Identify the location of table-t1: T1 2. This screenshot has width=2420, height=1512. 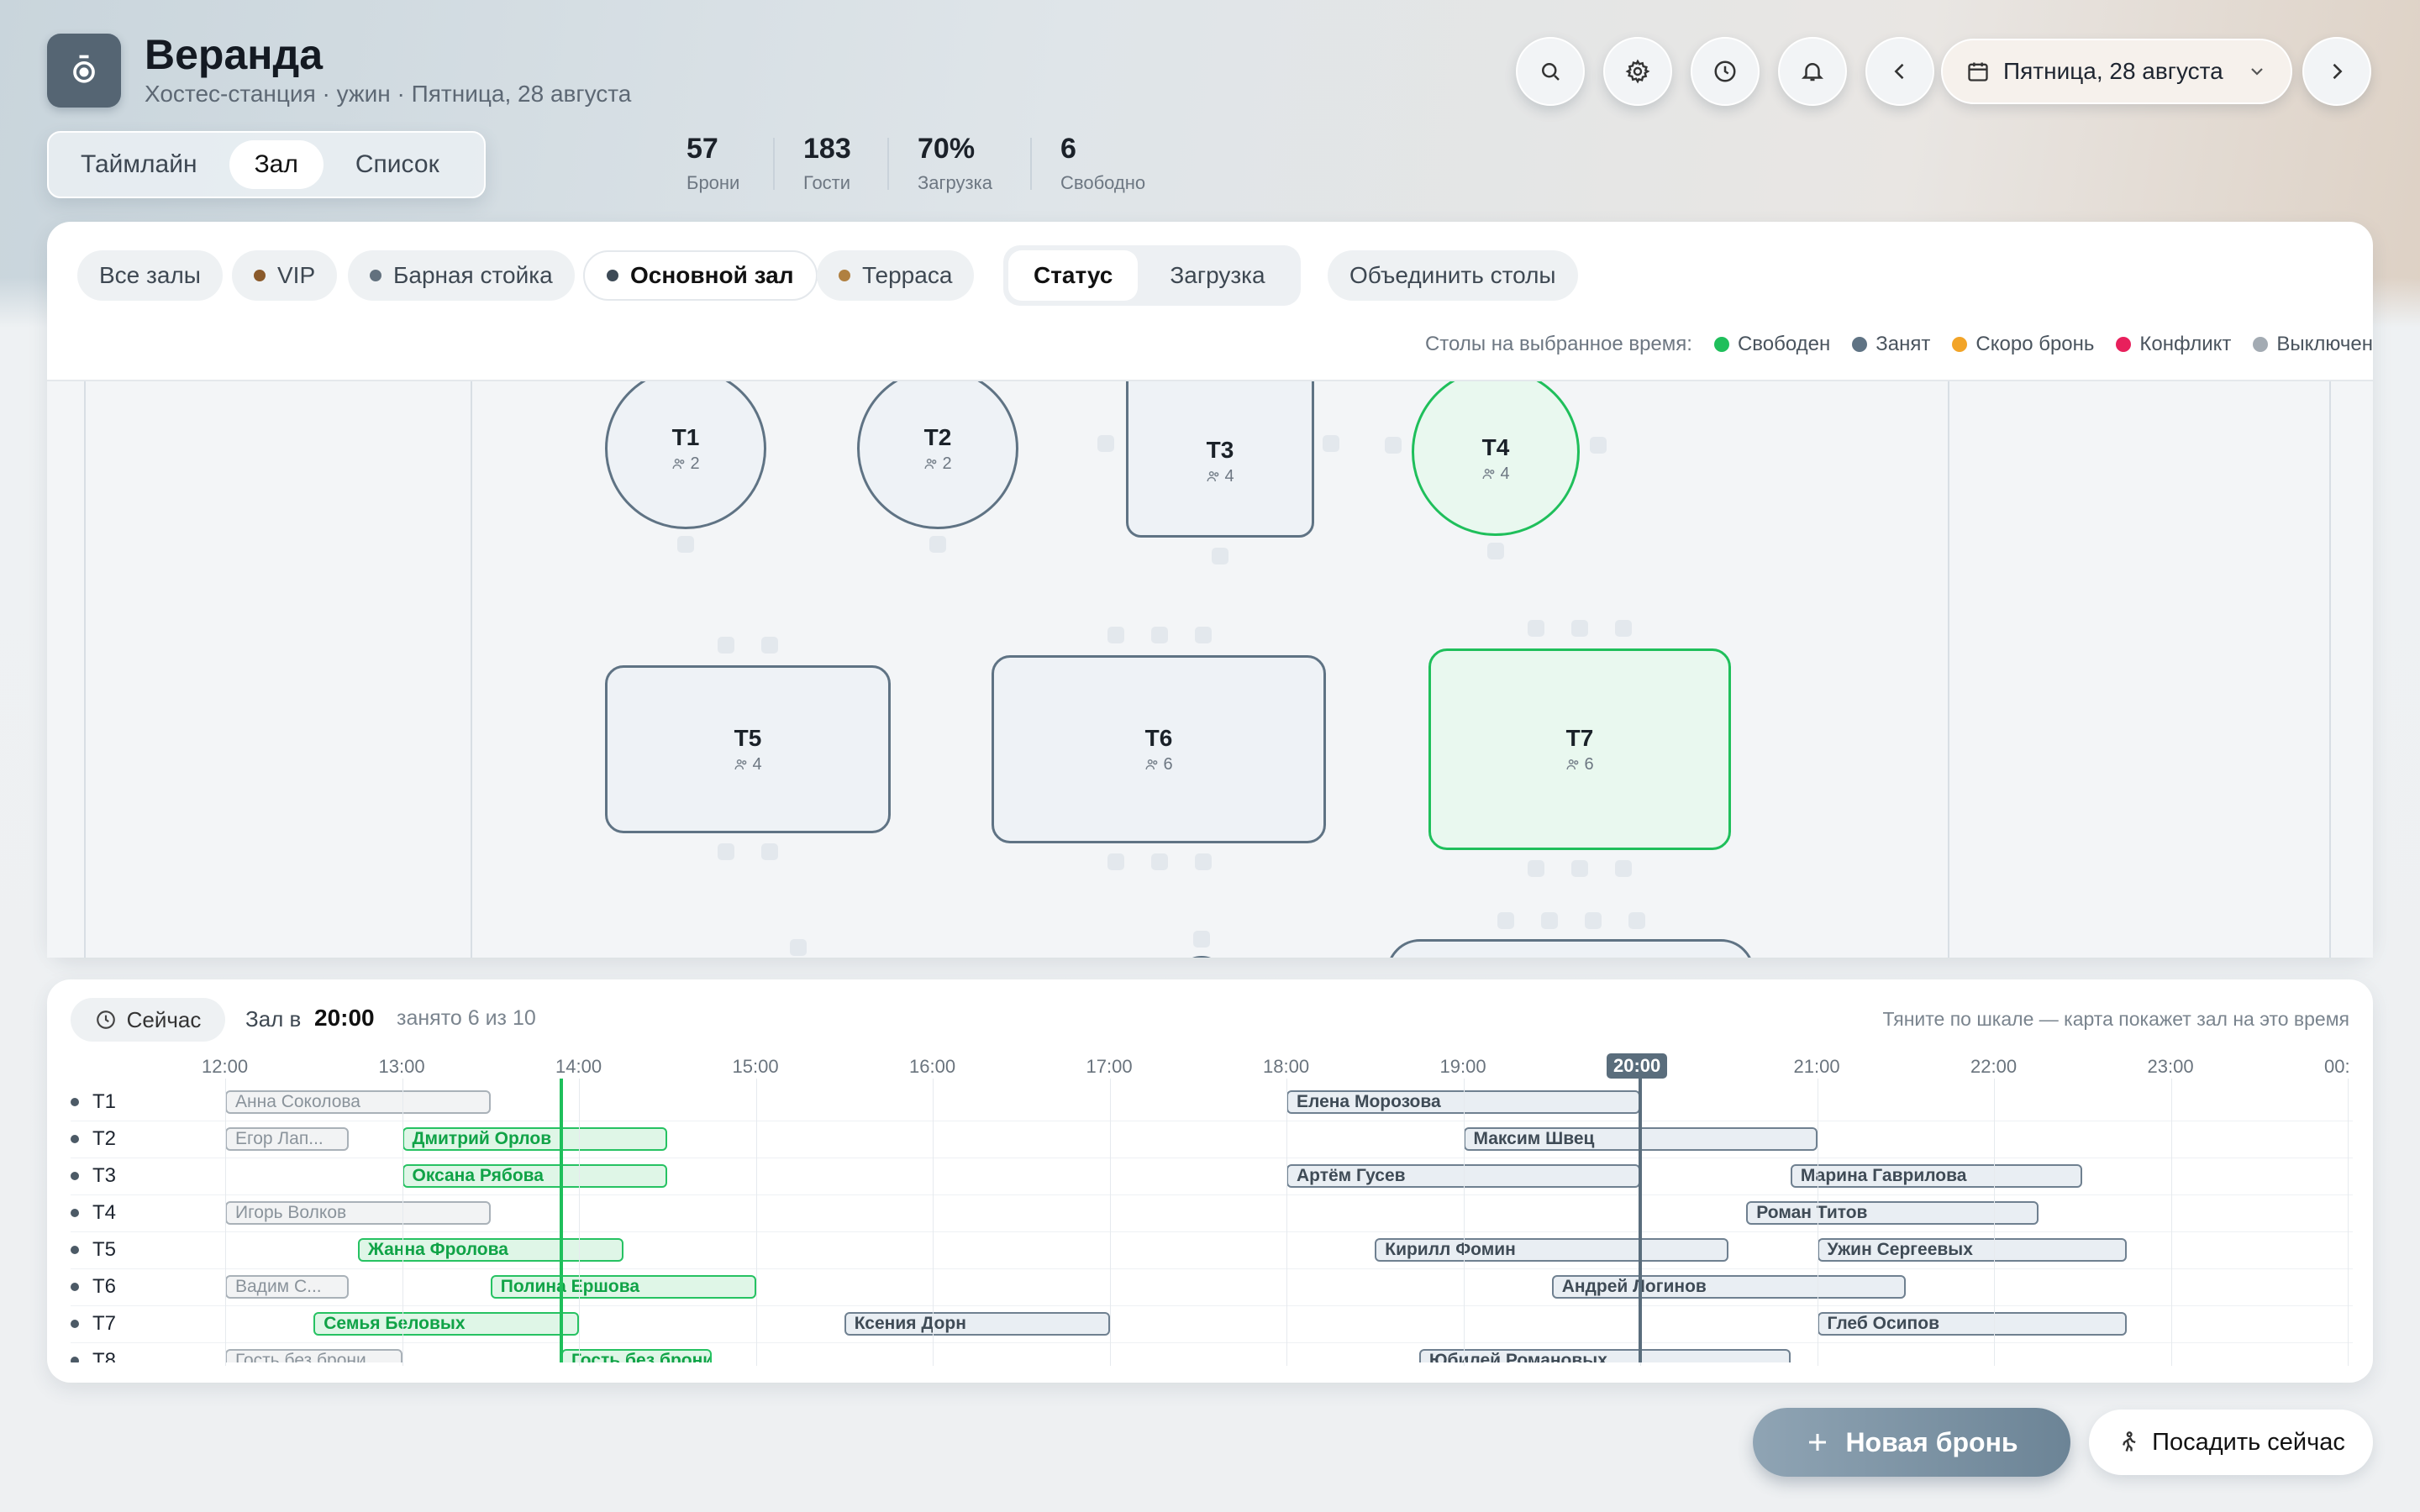
(686, 455).